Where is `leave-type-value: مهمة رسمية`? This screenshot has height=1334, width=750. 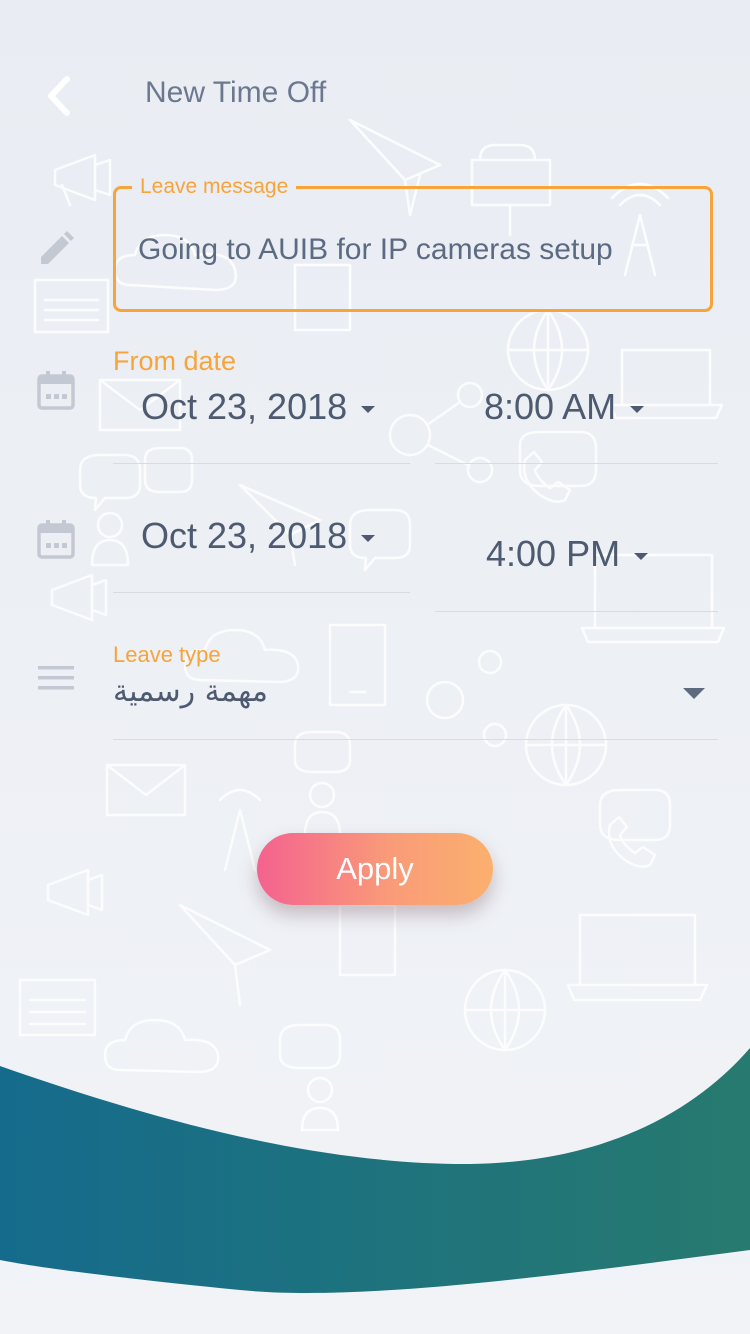 leave-type-value: مهمة رسمية is located at coordinates (190, 691).